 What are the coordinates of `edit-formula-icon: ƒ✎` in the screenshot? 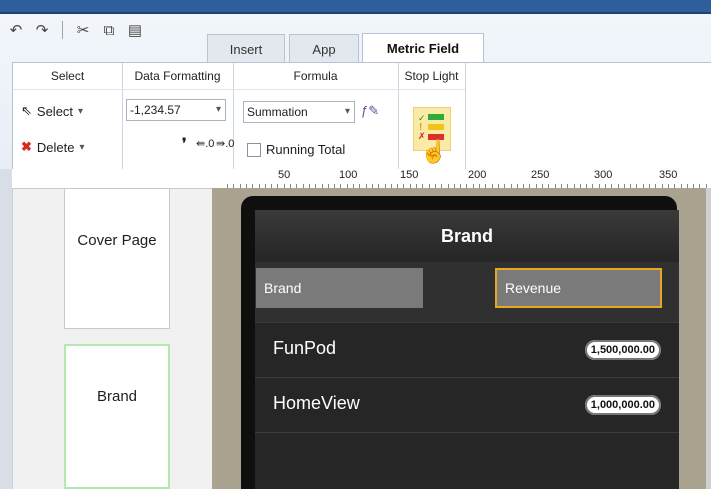 It's located at (370, 111).